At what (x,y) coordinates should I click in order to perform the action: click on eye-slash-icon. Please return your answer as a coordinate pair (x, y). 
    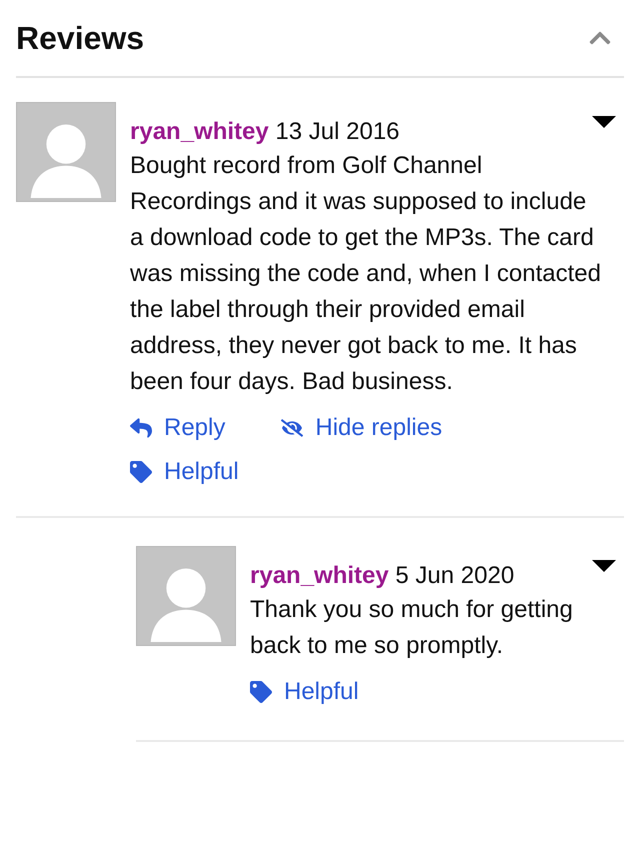
    Looking at the image, I should click on (292, 428).